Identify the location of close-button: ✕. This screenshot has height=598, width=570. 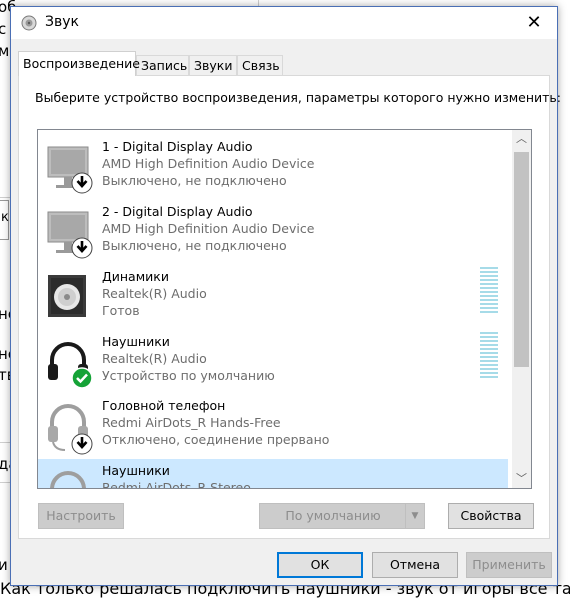
(534, 23).